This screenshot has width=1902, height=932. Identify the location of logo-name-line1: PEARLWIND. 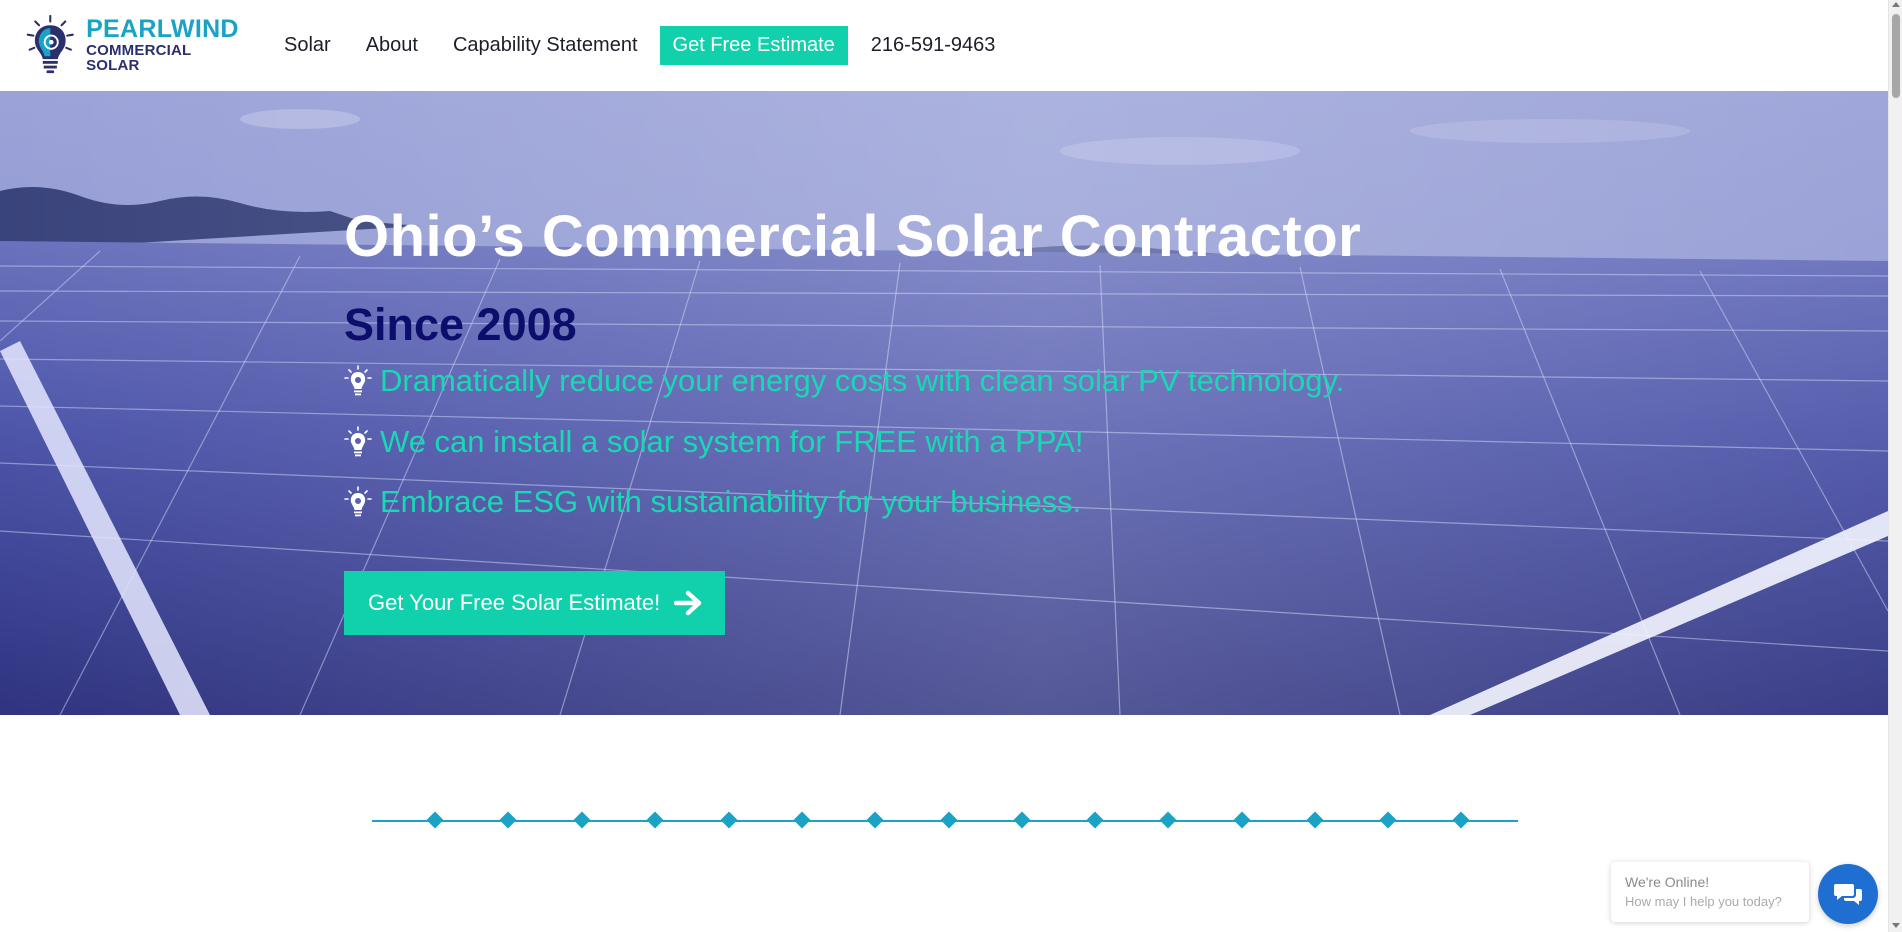
(162, 29).